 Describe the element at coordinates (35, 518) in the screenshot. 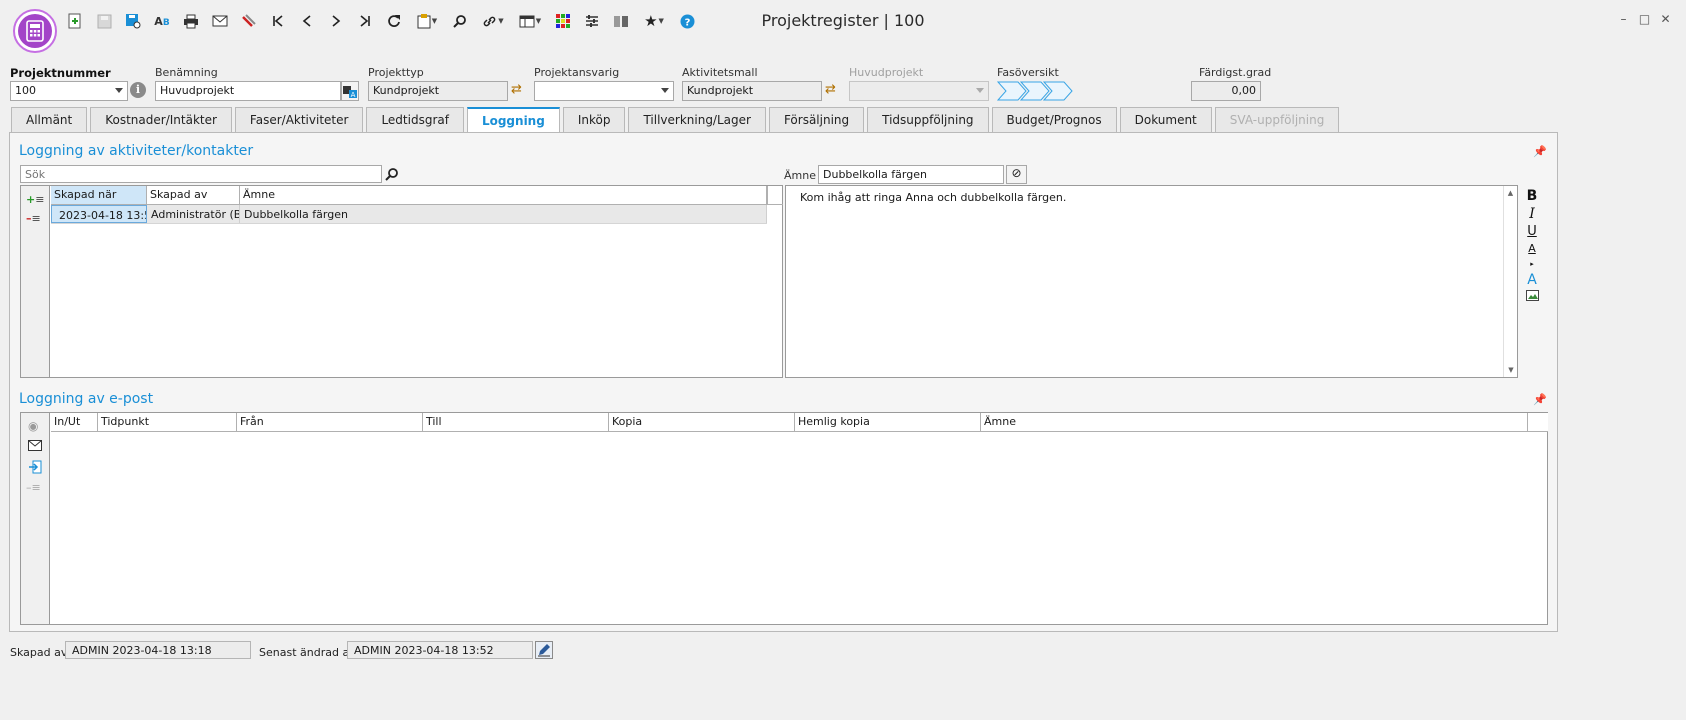

I see `email-grid-sidebar: ◉ –≡` at that location.